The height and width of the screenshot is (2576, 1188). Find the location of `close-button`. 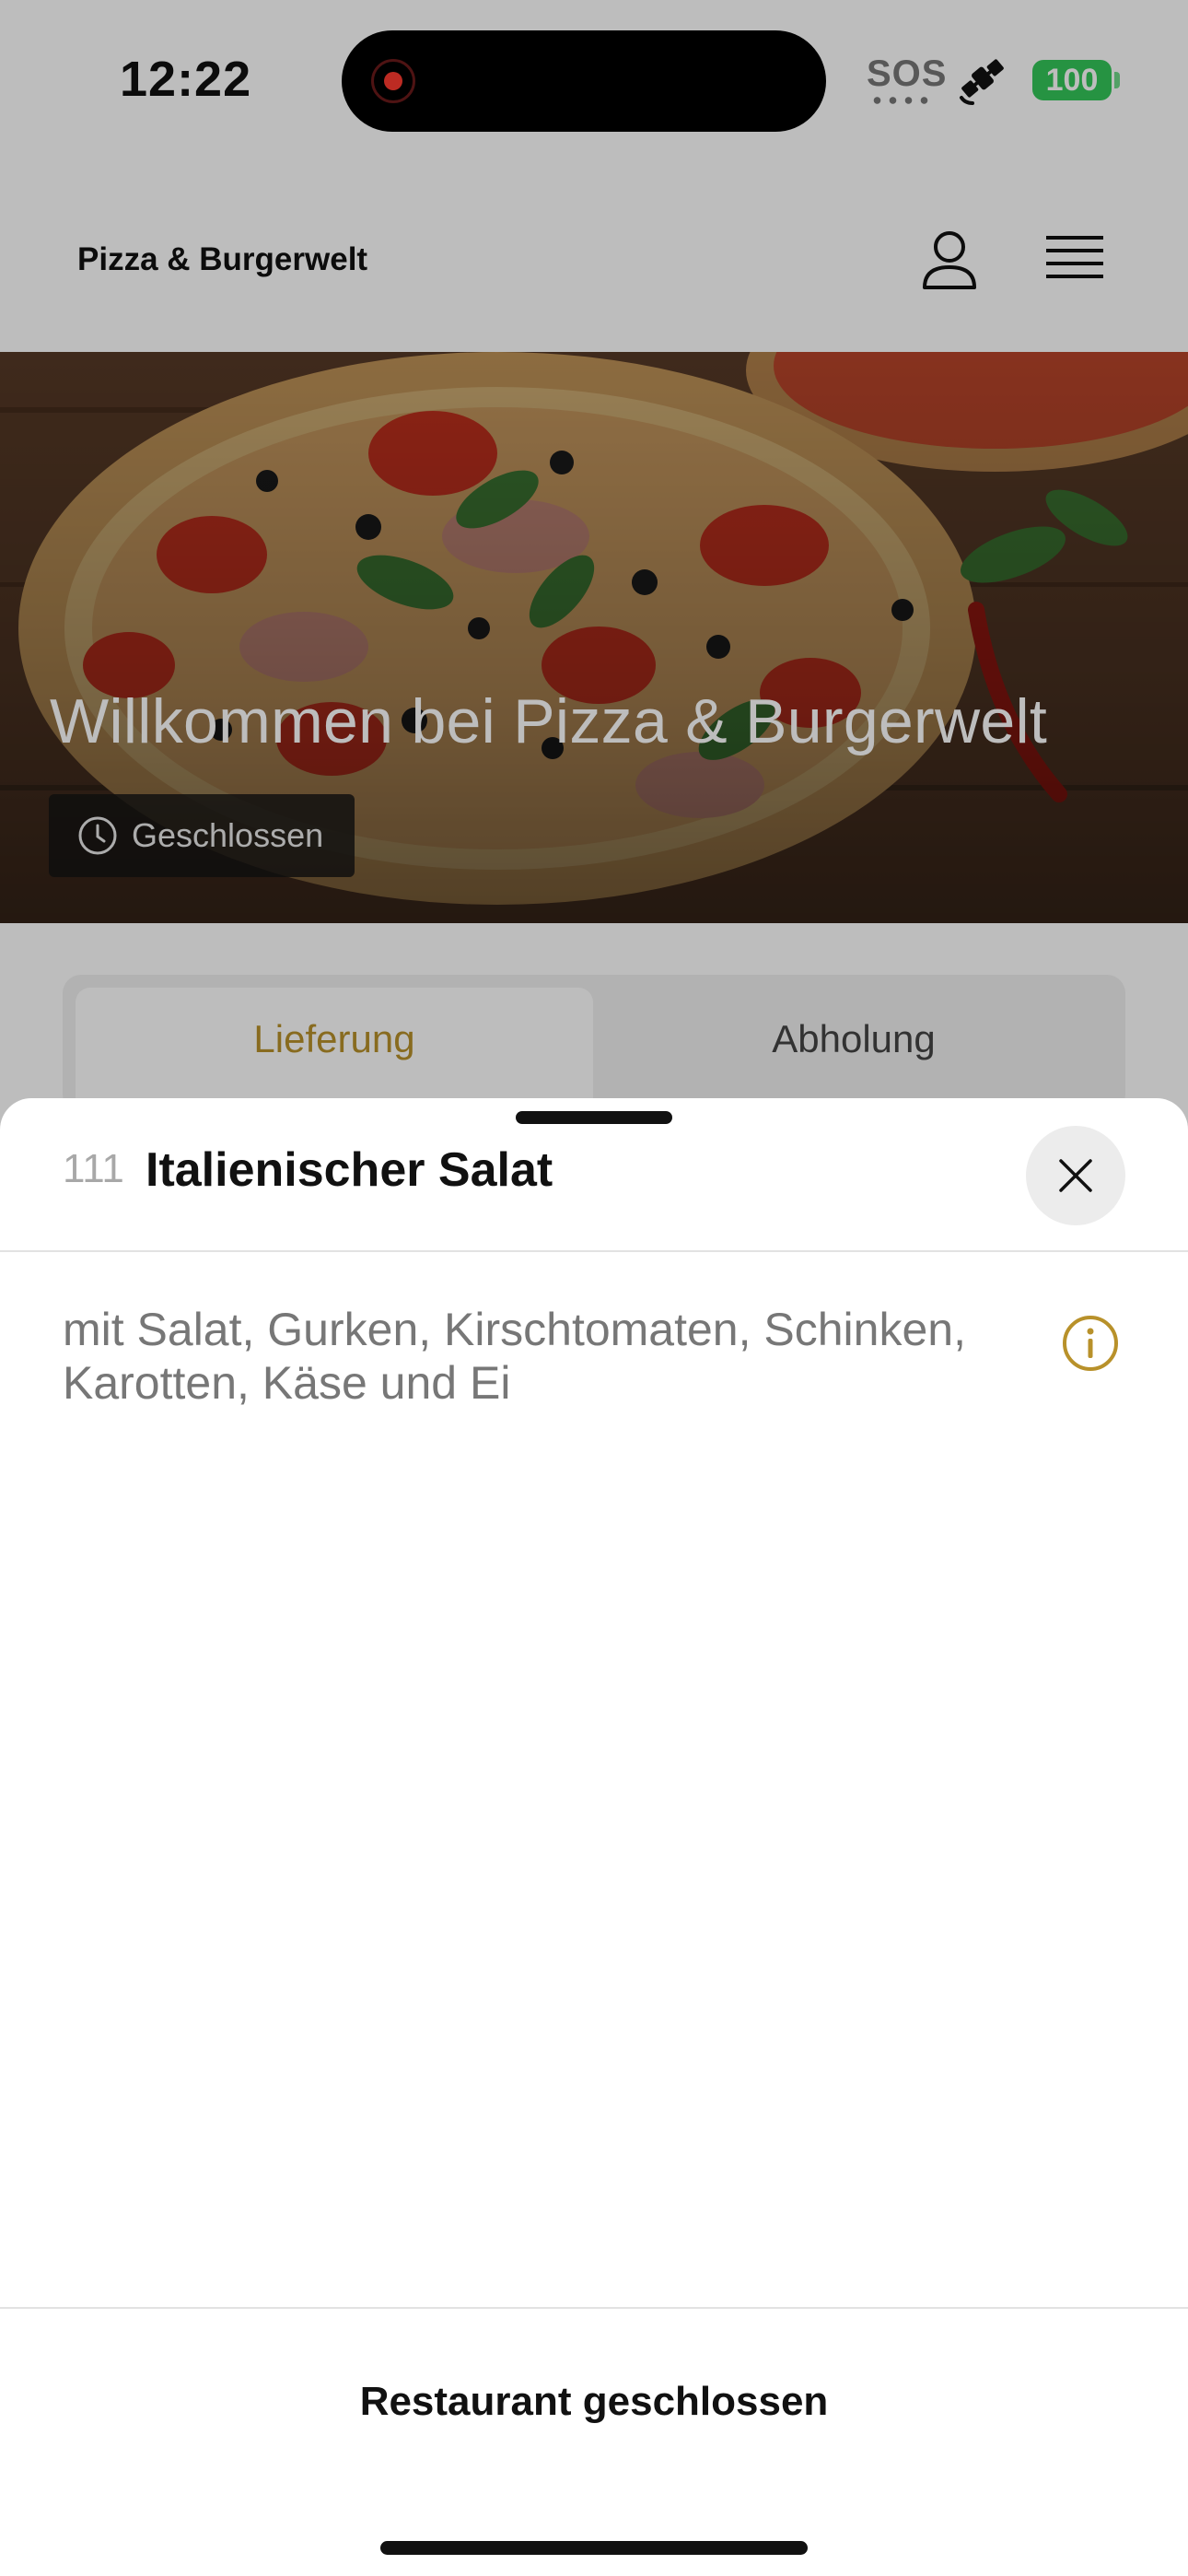

close-button is located at coordinates (1075, 1175).